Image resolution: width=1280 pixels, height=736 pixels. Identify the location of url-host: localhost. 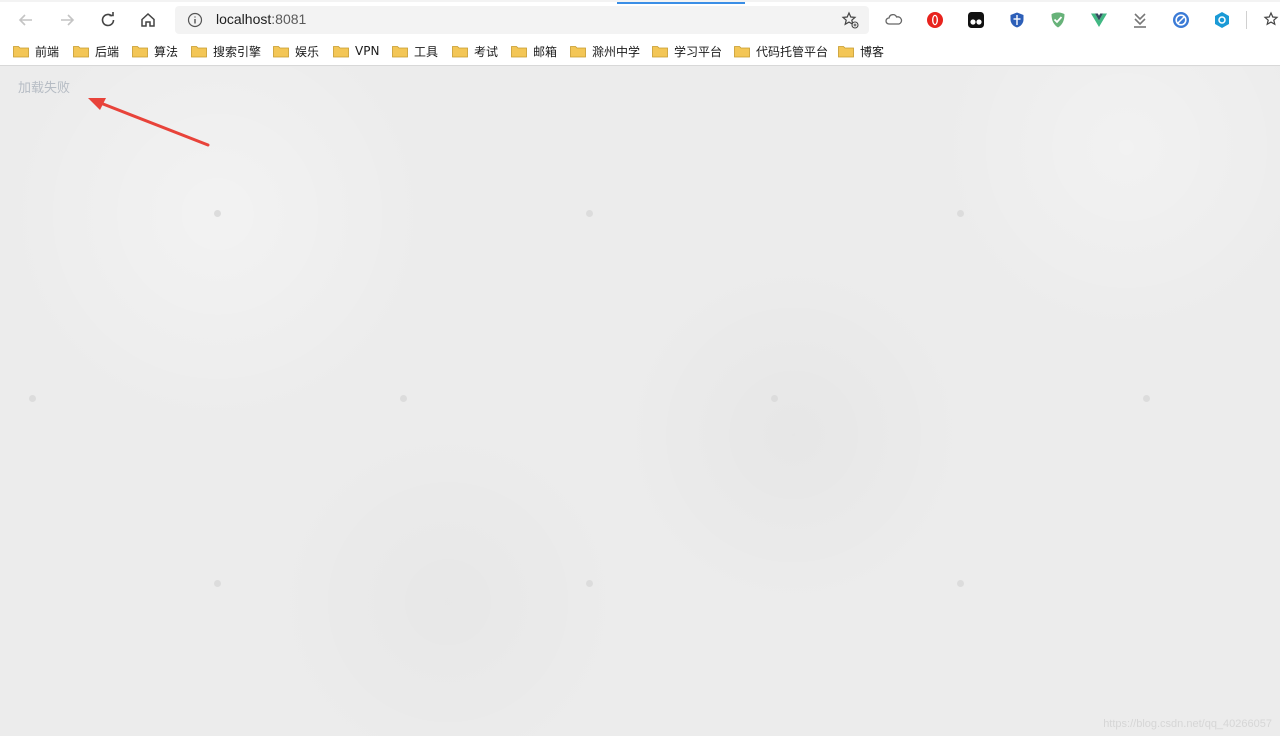
(244, 19).